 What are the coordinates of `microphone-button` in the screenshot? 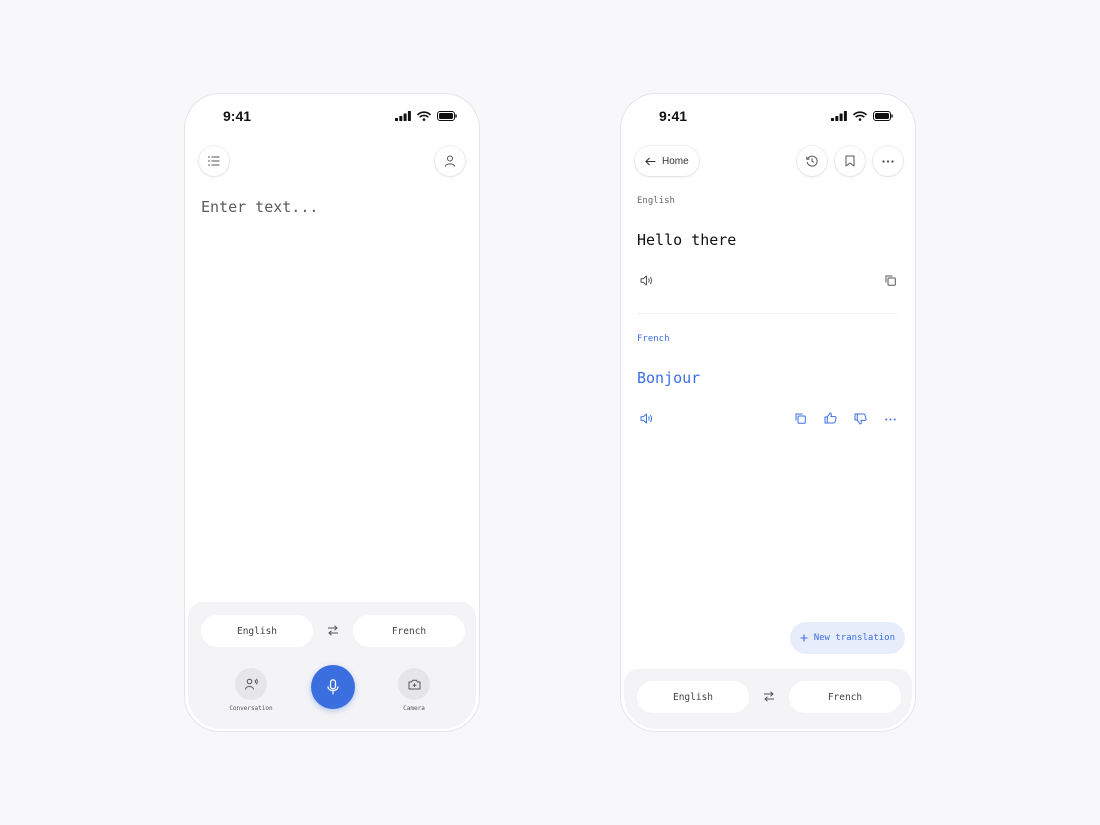 It's located at (333, 687).